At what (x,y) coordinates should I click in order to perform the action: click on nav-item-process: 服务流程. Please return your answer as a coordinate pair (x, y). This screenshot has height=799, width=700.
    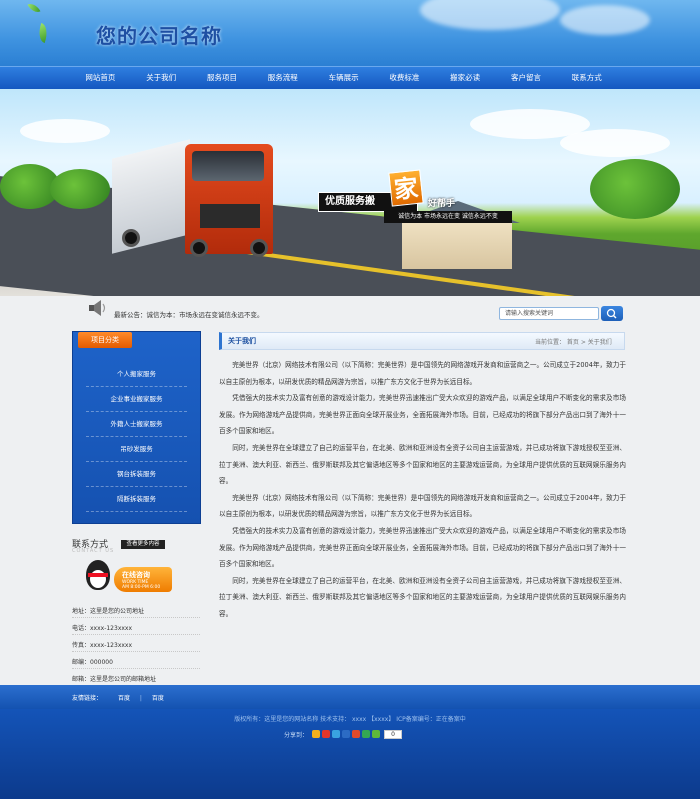
    Looking at the image, I should click on (282, 78).